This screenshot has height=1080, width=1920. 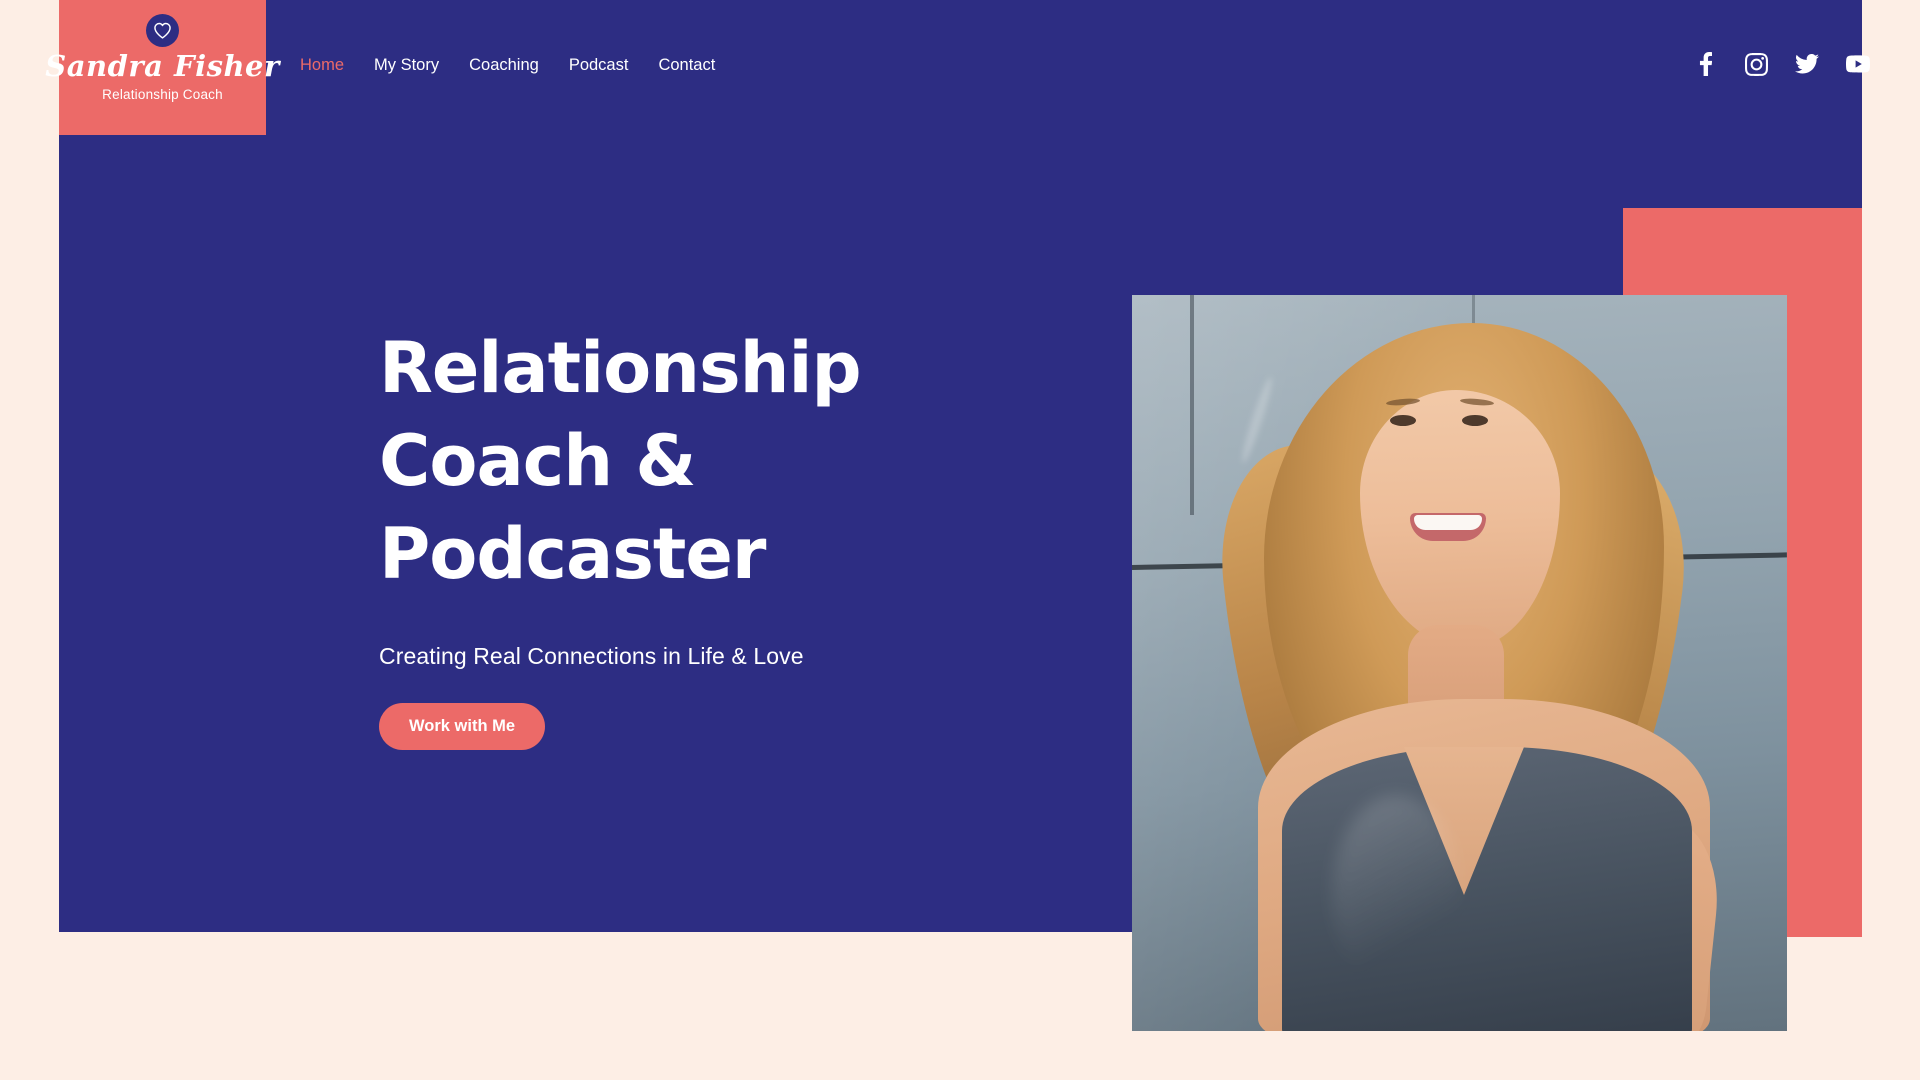 What do you see at coordinates (591, 656) in the screenshot?
I see `hero-subtitle: Creating Real Connections in Life & Love` at bounding box center [591, 656].